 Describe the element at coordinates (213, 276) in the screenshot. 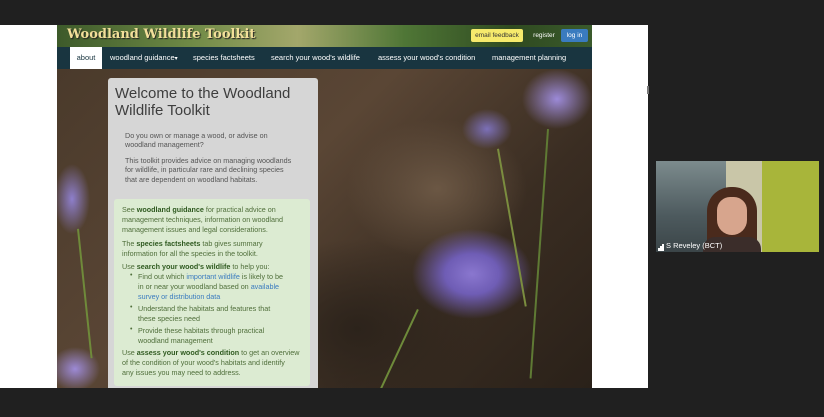

I see `important-wildlife-link: important wildlife` at that location.